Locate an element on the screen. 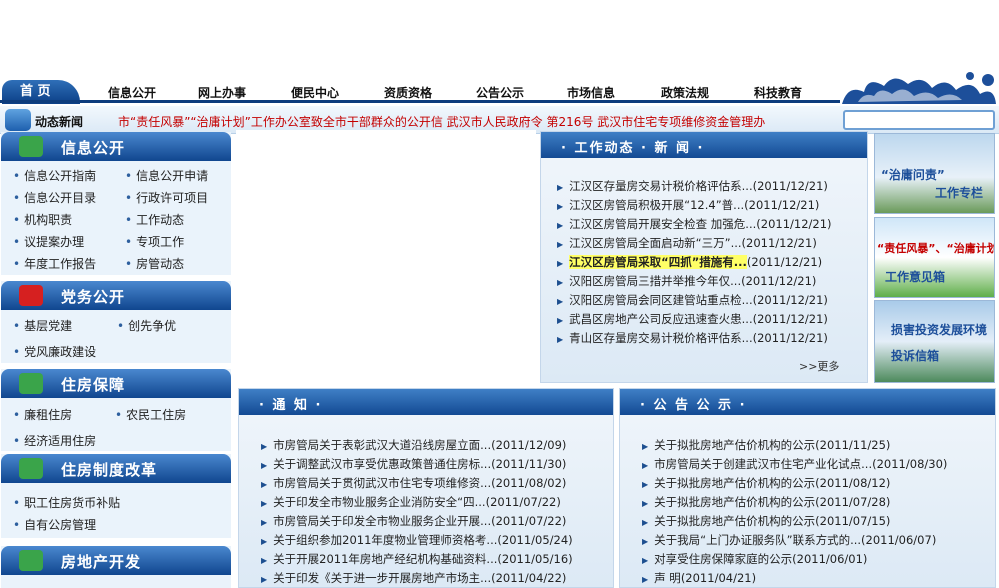 The height and width of the screenshot is (588, 999). announce-date: (2011/07/28) is located at coordinates (853, 502).